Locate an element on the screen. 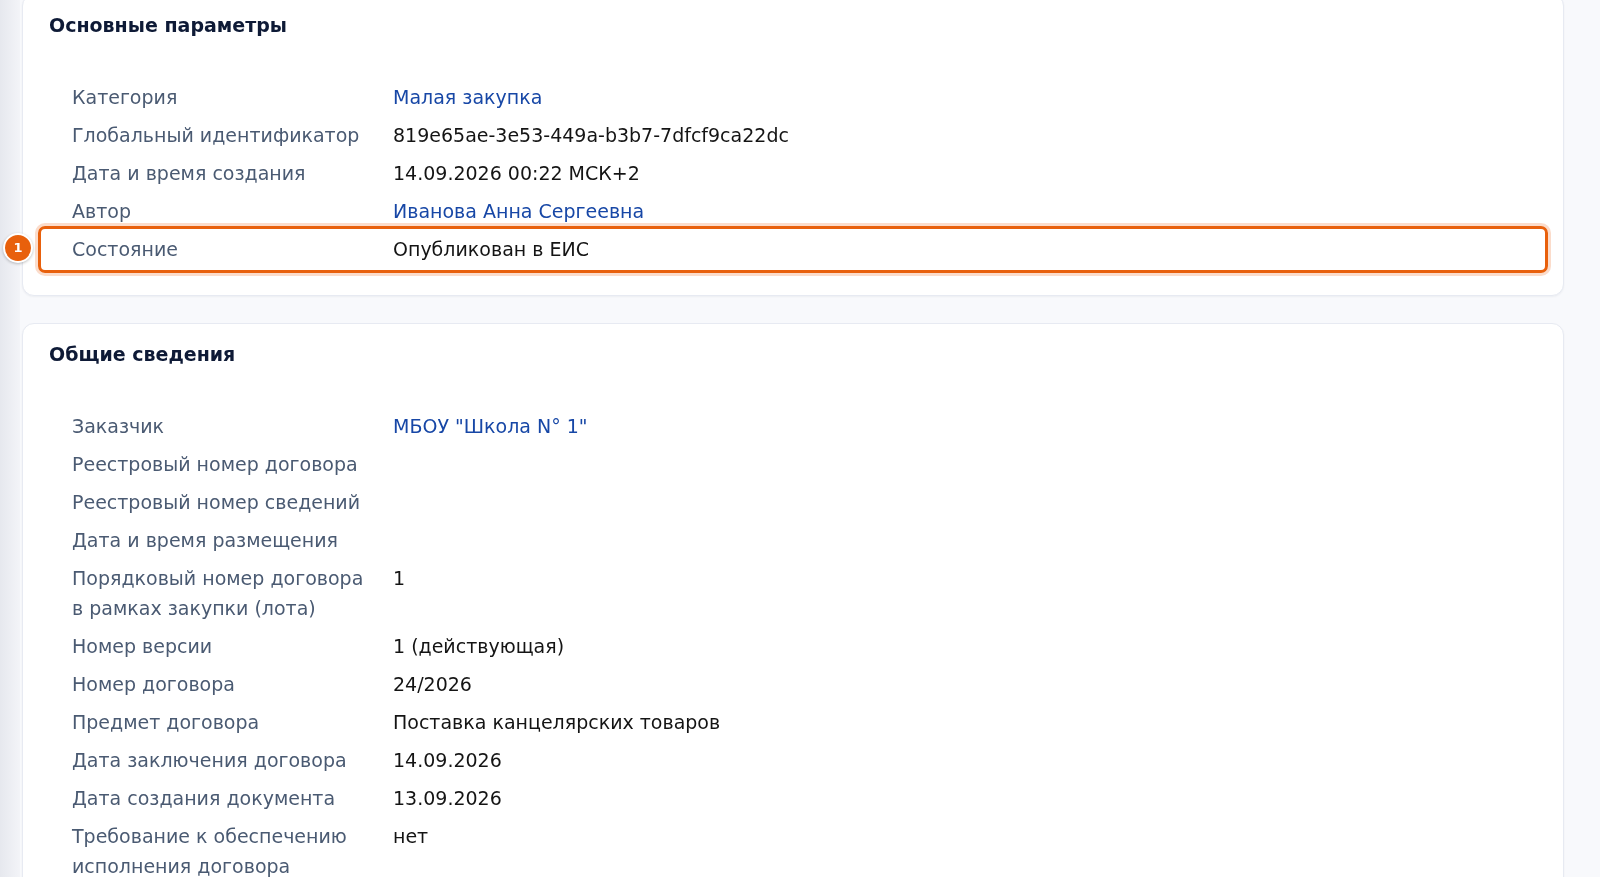 This screenshot has width=1600, height=877. section-title: Основные параметры is located at coordinates (168, 25).